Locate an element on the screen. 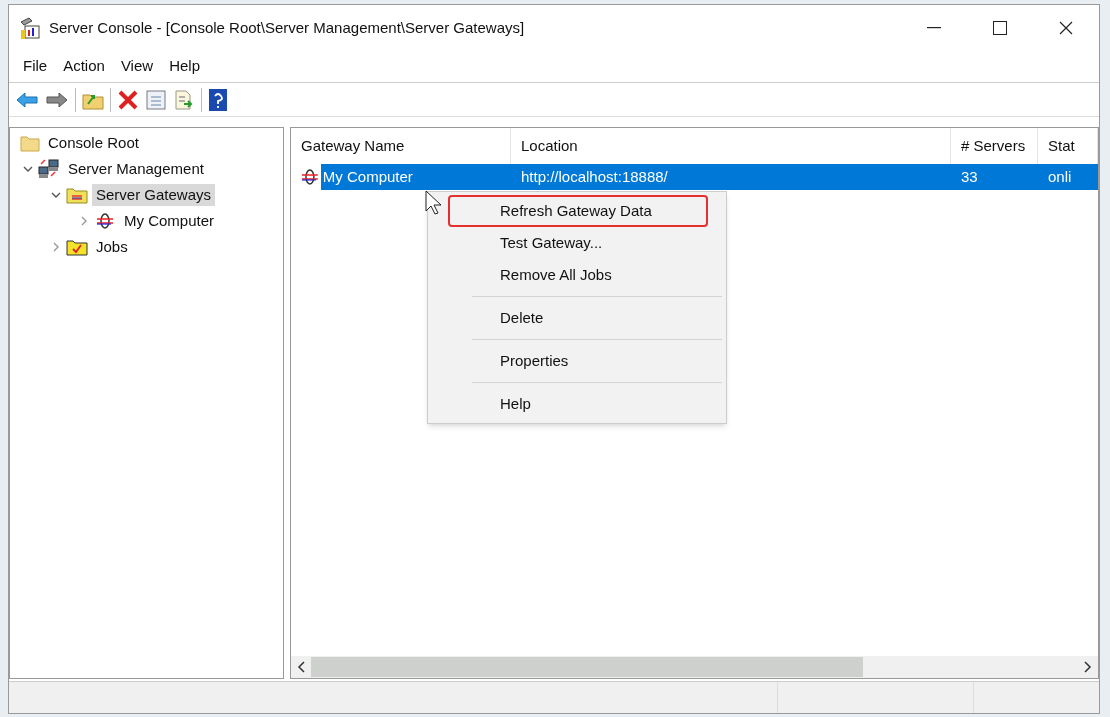 Image resolution: width=1110 pixels, height=717 pixels. tree-item: Console Root is located at coordinates (93, 143).